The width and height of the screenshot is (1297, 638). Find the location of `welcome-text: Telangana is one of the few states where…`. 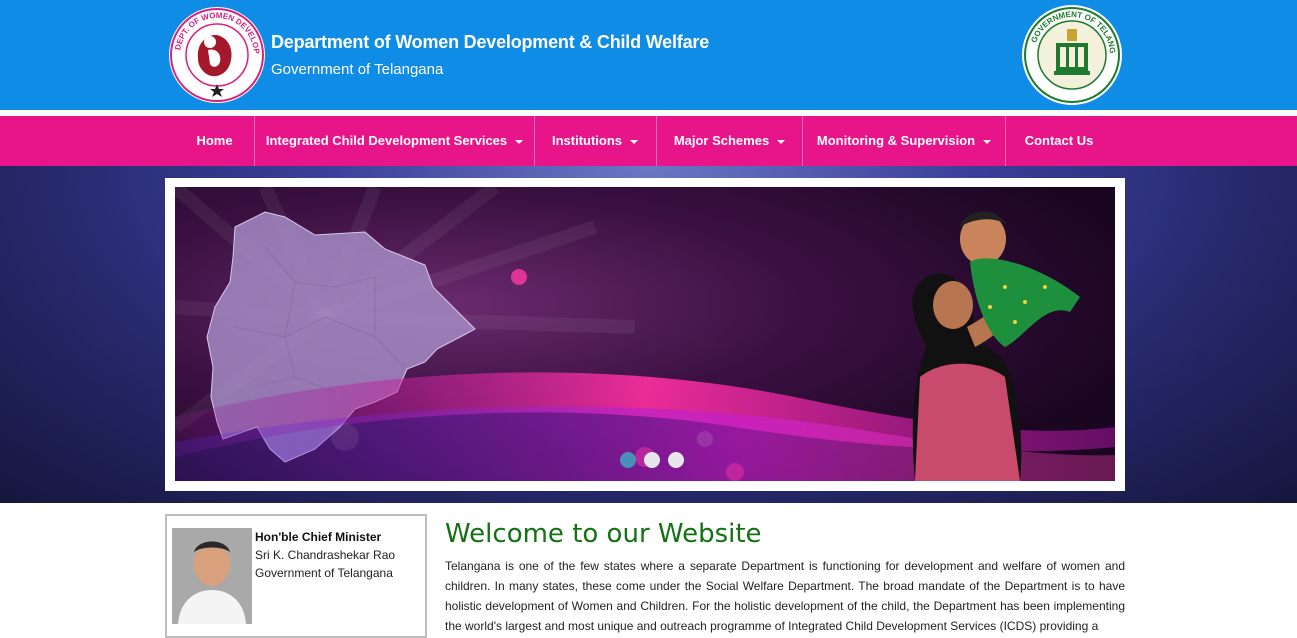

welcome-text: Telangana is one of the few states where… is located at coordinates (785, 596).